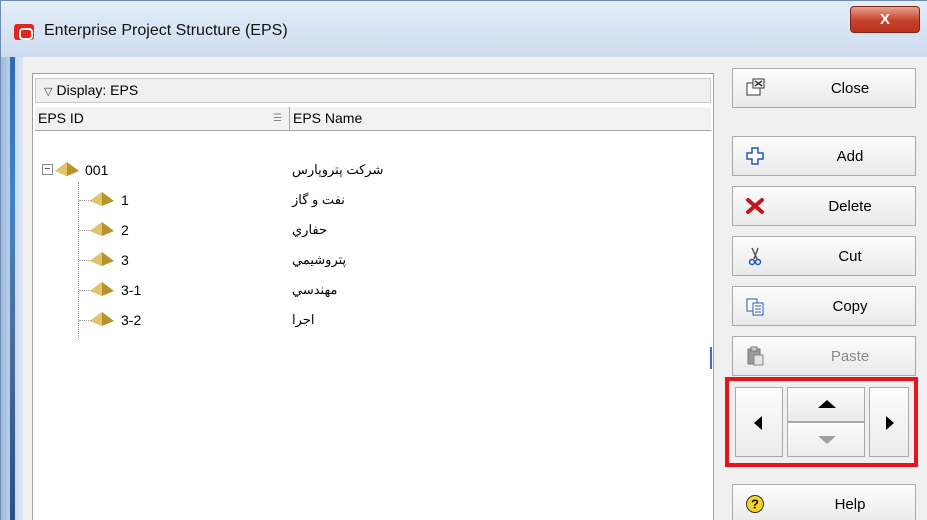 This screenshot has height=520, width=927. What do you see at coordinates (310, 229) in the screenshot?
I see `row-name: حفاري` at bounding box center [310, 229].